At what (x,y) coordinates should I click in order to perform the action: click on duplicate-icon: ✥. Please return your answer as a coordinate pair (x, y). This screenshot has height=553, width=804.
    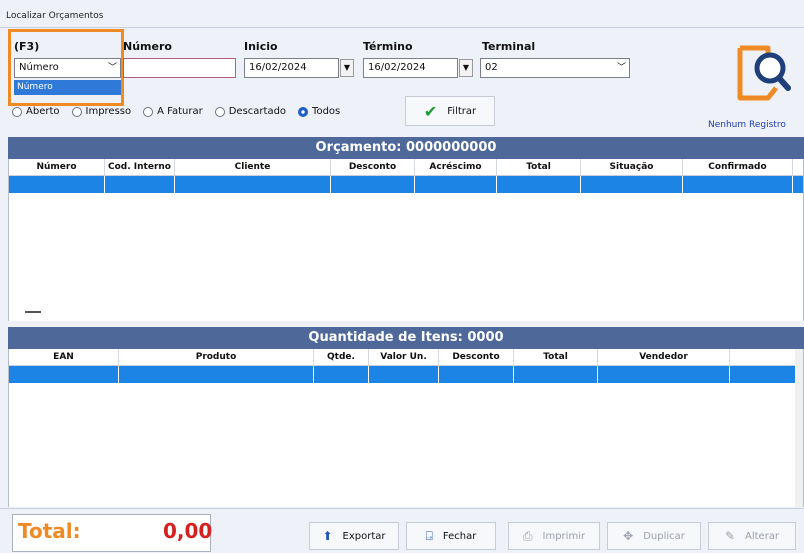
    Looking at the image, I should click on (628, 536).